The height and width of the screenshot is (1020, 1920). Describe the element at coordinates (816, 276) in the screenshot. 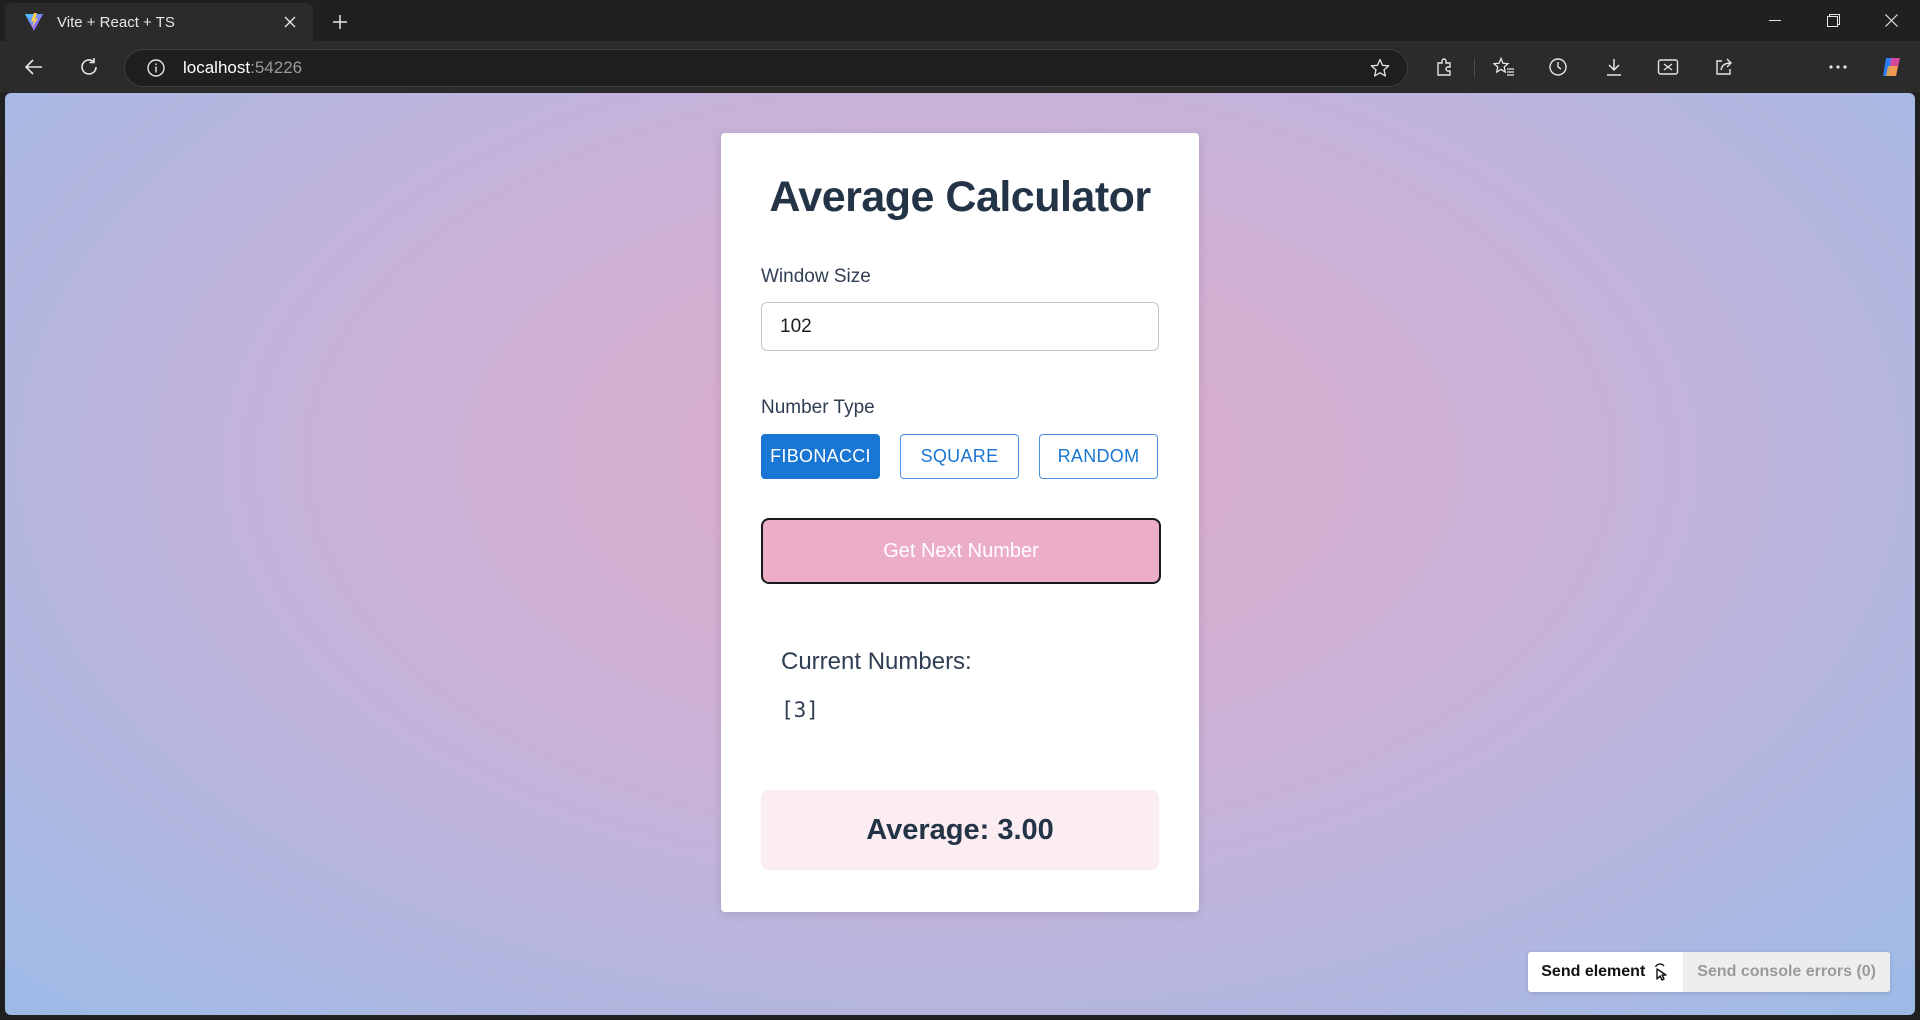

I see `window-size-label: Window Size` at that location.